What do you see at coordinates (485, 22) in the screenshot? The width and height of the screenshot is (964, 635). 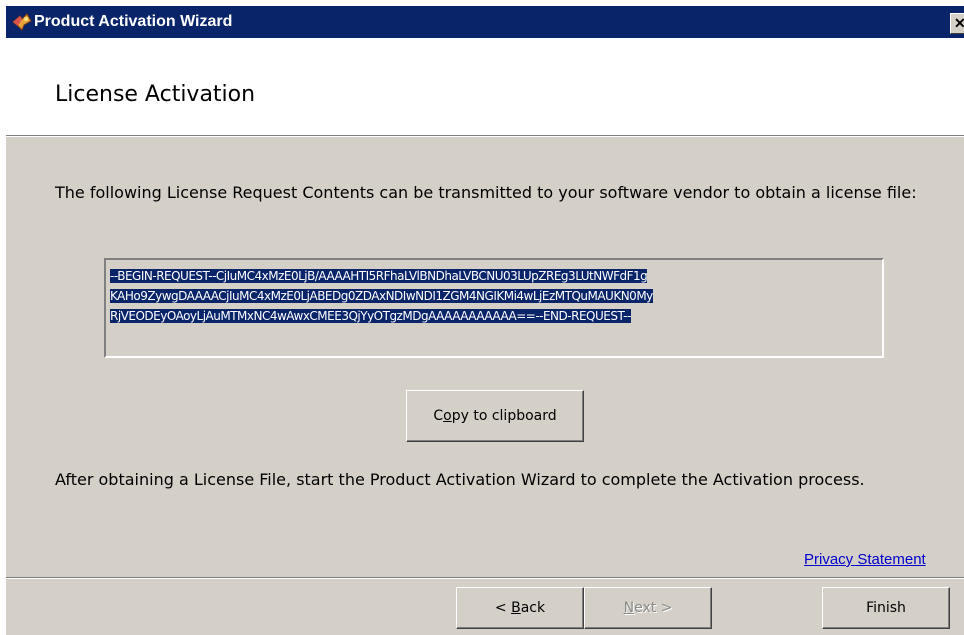 I see `title-bar: Product Activation Wizard ✕` at bounding box center [485, 22].